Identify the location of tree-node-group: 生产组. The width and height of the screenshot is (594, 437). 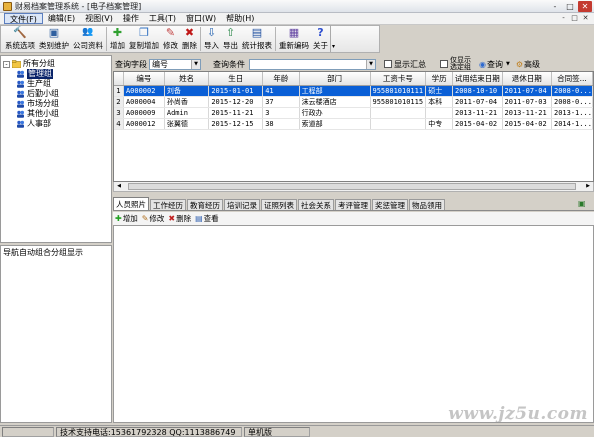
(31, 84).